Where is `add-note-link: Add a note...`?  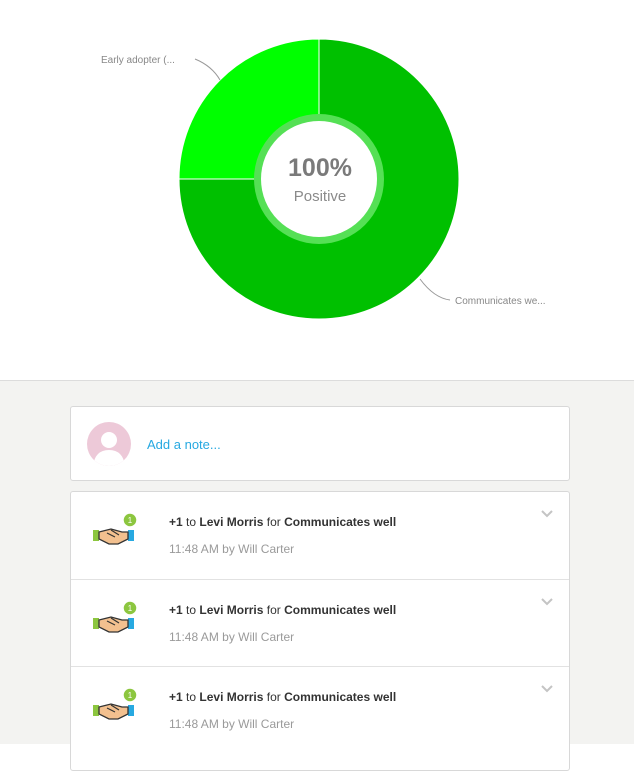 add-note-link: Add a note... is located at coordinates (184, 444).